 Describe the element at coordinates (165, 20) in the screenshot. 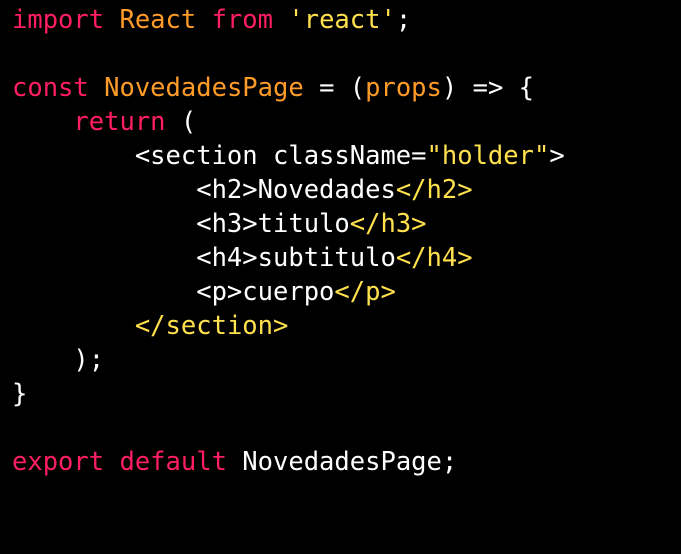

I see `code-token: React` at that location.